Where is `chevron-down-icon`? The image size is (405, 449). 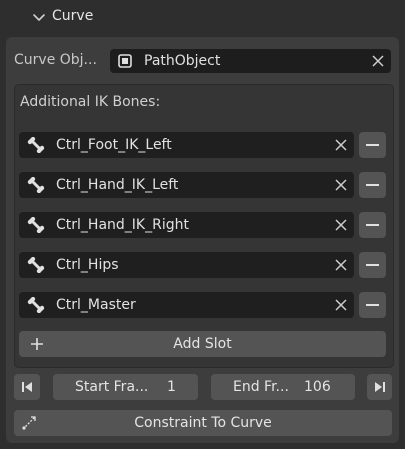
chevron-down-icon is located at coordinates (39, 17).